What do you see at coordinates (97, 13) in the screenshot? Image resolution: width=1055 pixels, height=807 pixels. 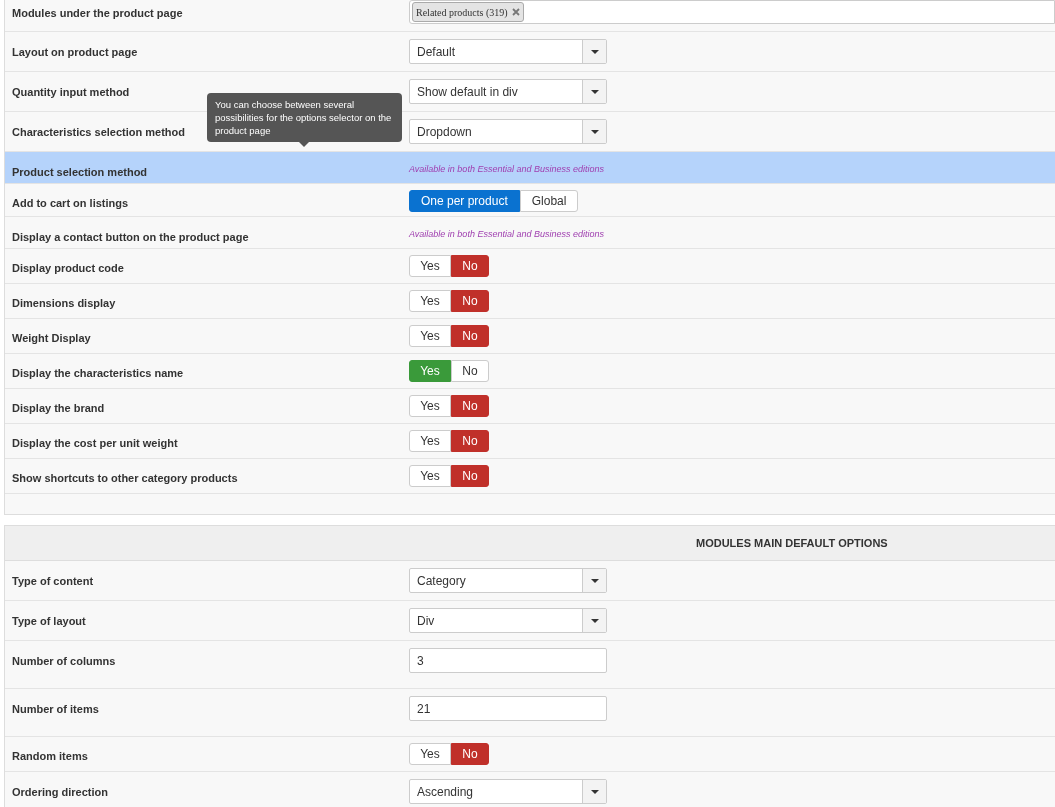 I see `setting-label: Modules under the product page` at bounding box center [97, 13].